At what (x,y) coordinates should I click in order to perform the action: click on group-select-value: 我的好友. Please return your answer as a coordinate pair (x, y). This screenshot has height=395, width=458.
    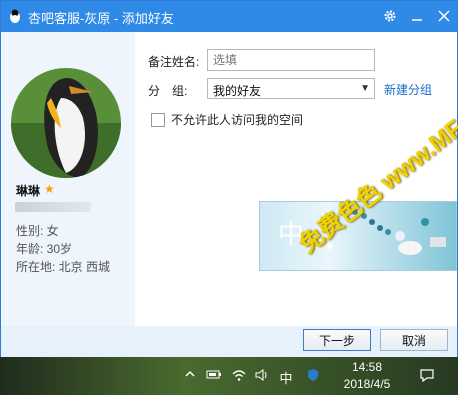
    Looking at the image, I should click on (237, 91).